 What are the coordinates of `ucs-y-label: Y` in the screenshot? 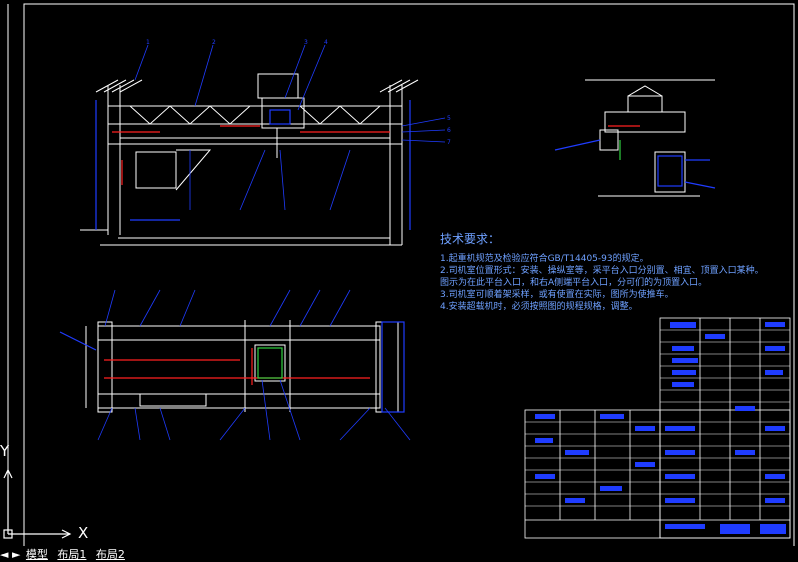 It's located at (5, 451).